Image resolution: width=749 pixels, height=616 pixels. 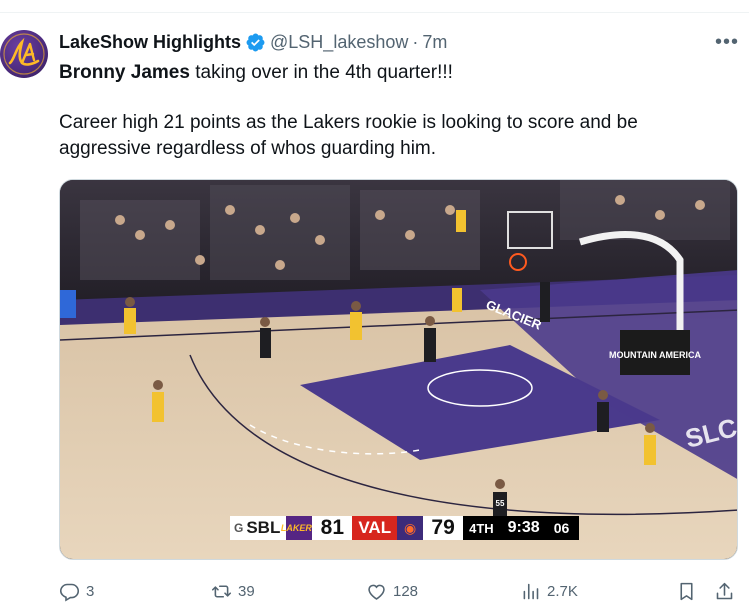 I want to click on lakers-logo-icon, so click(x=24, y=54).